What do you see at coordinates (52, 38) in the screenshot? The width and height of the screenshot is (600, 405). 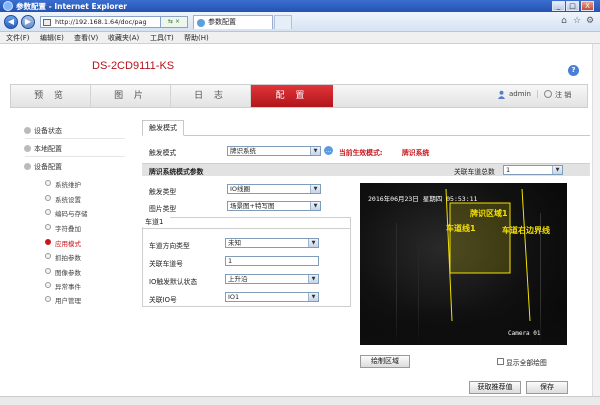 I see `menu-edit: 编辑(E)` at bounding box center [52, 38].